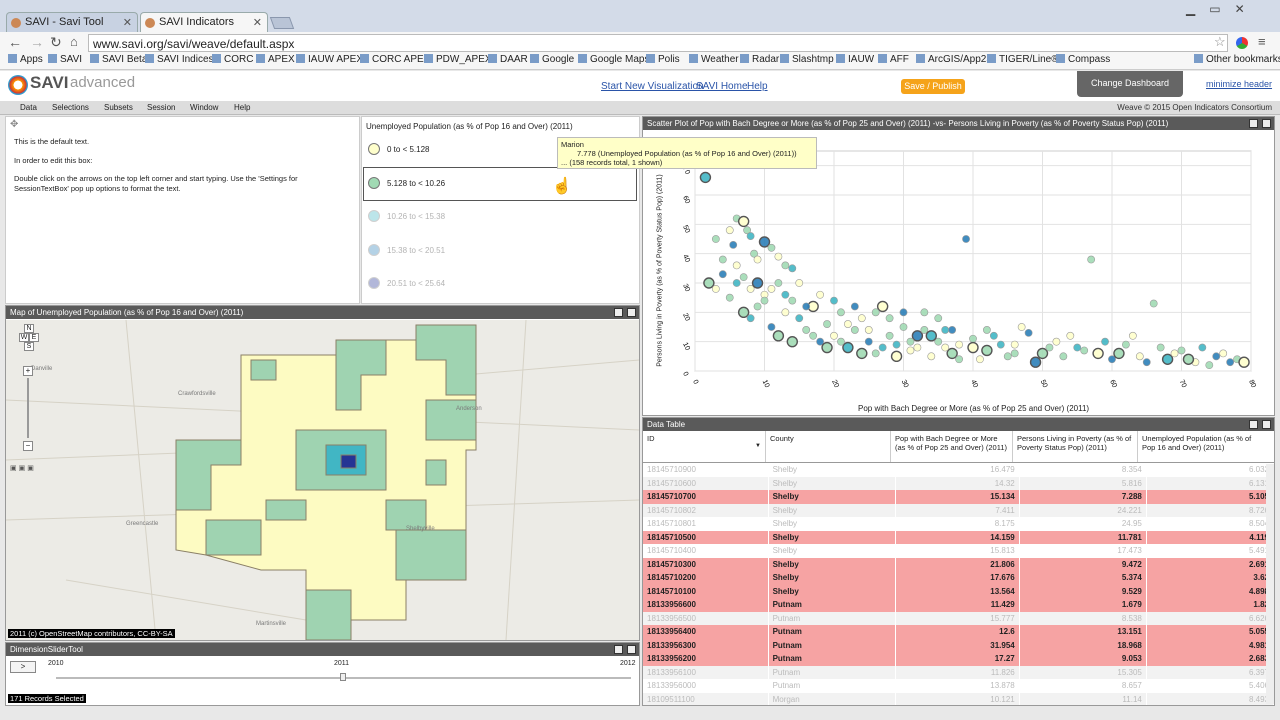  What do you see at coordinates (958, 470) in the screenshot?
I see `table-row: 18145710900 Shelby 16.479 8.354 6.032` at bounding box center [958, 470].